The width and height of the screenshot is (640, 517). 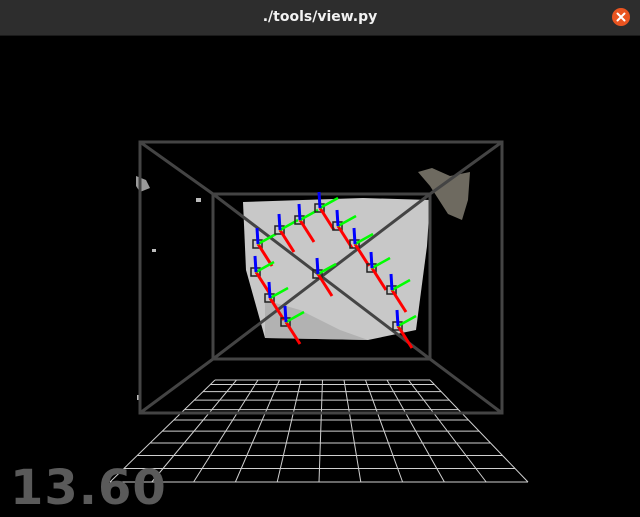 What do you see at coordinates (88, 488) in the screenshot?
I see `fps-readout: 13.60` at bounding box center [88, 488].